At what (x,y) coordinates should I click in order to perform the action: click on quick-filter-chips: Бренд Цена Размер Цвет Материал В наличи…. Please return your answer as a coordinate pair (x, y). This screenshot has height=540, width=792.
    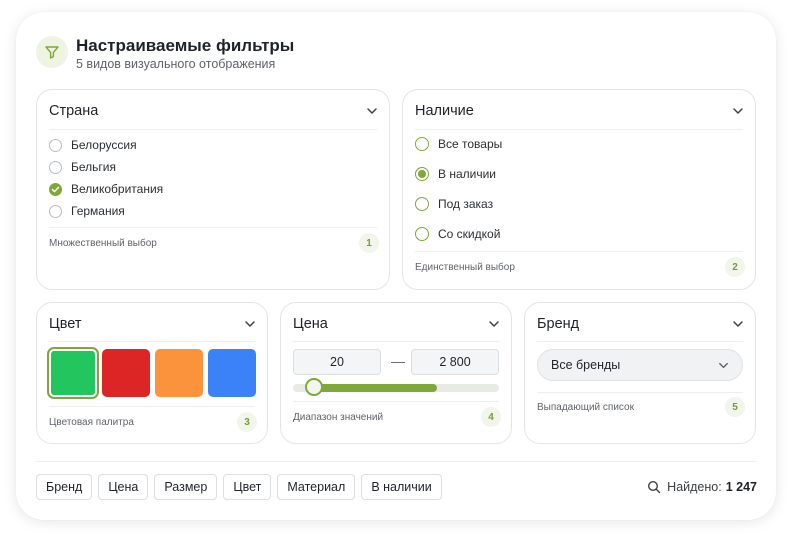
    Looking at the image, I should click on (239, 487).